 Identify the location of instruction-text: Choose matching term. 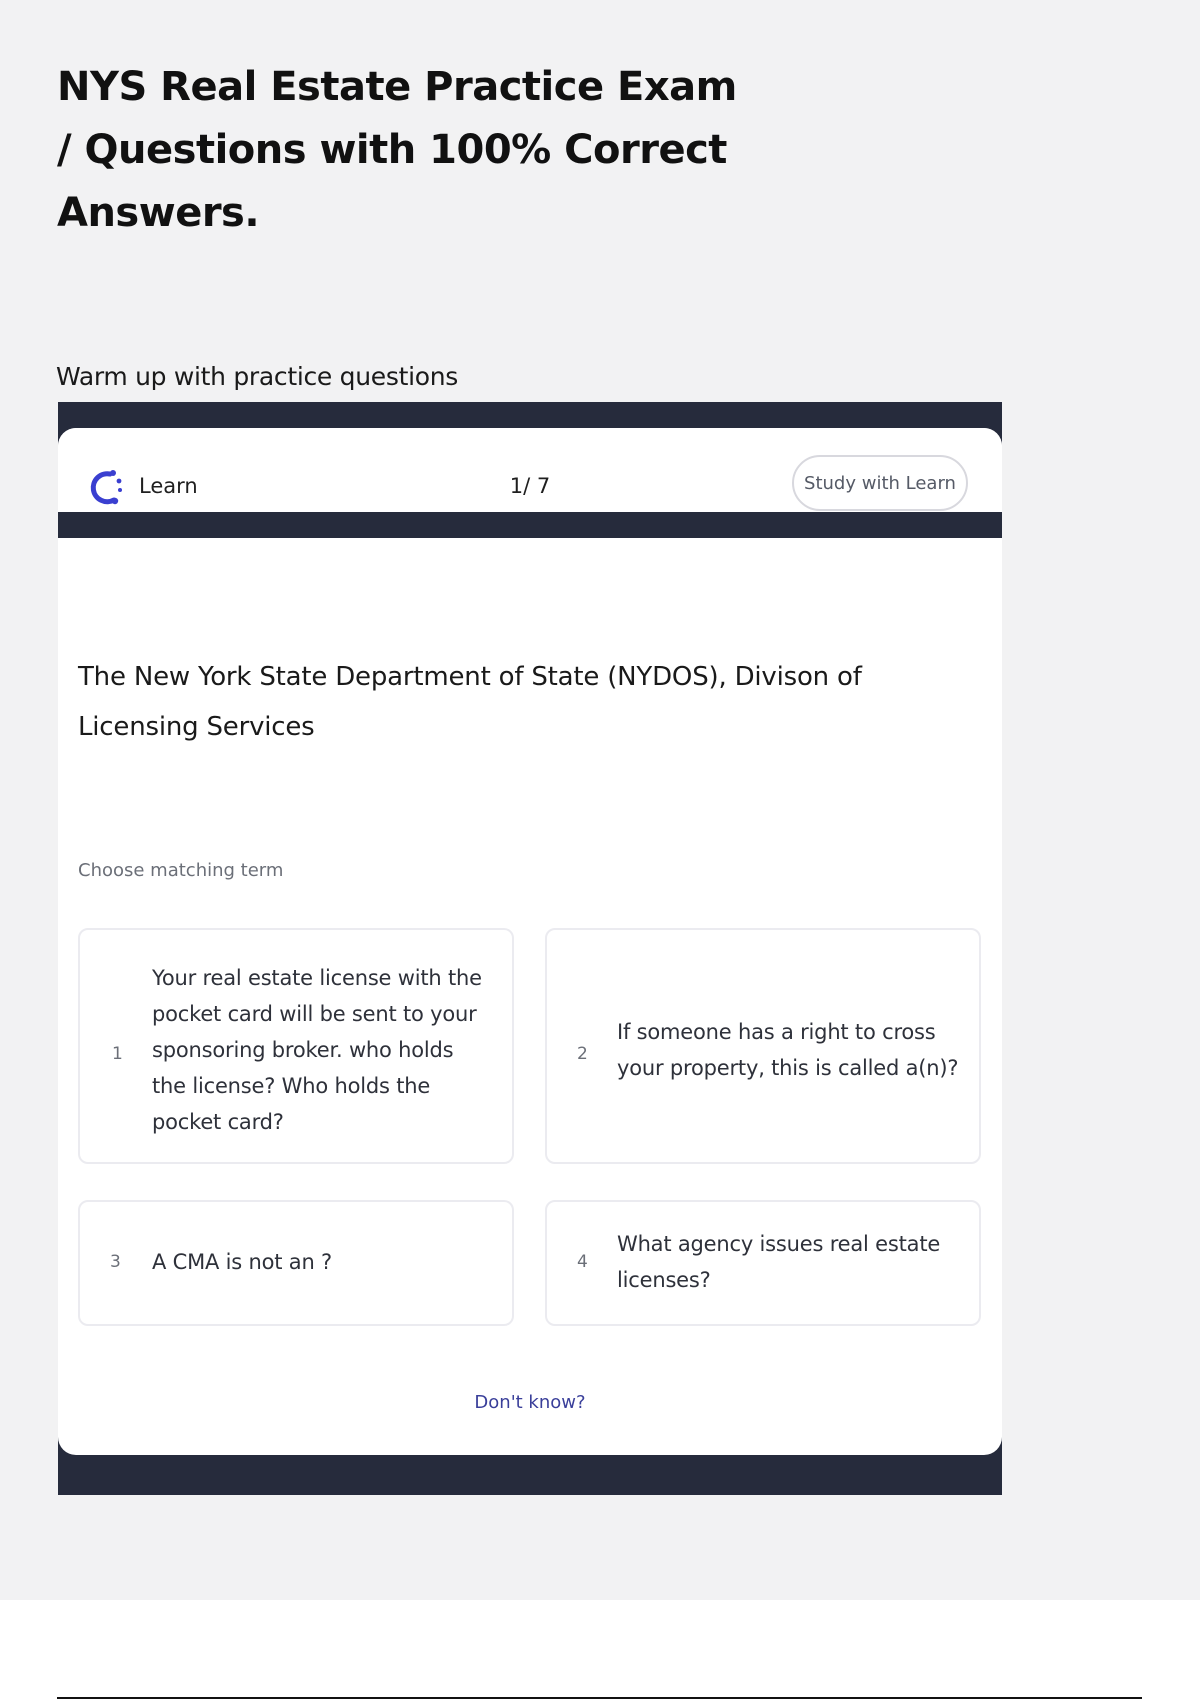
(181, 870).